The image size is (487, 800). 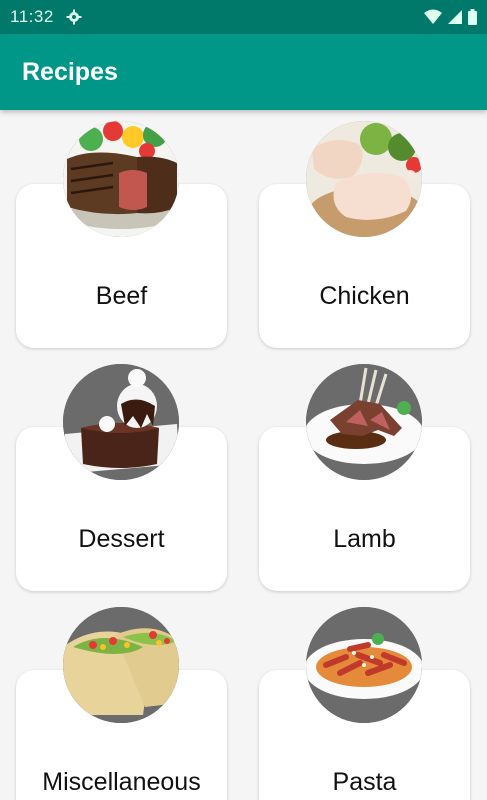 What do you see at coordinates (121, 422) in the screenshot?
I see `dessert-image` at bounding box center [121, 422].